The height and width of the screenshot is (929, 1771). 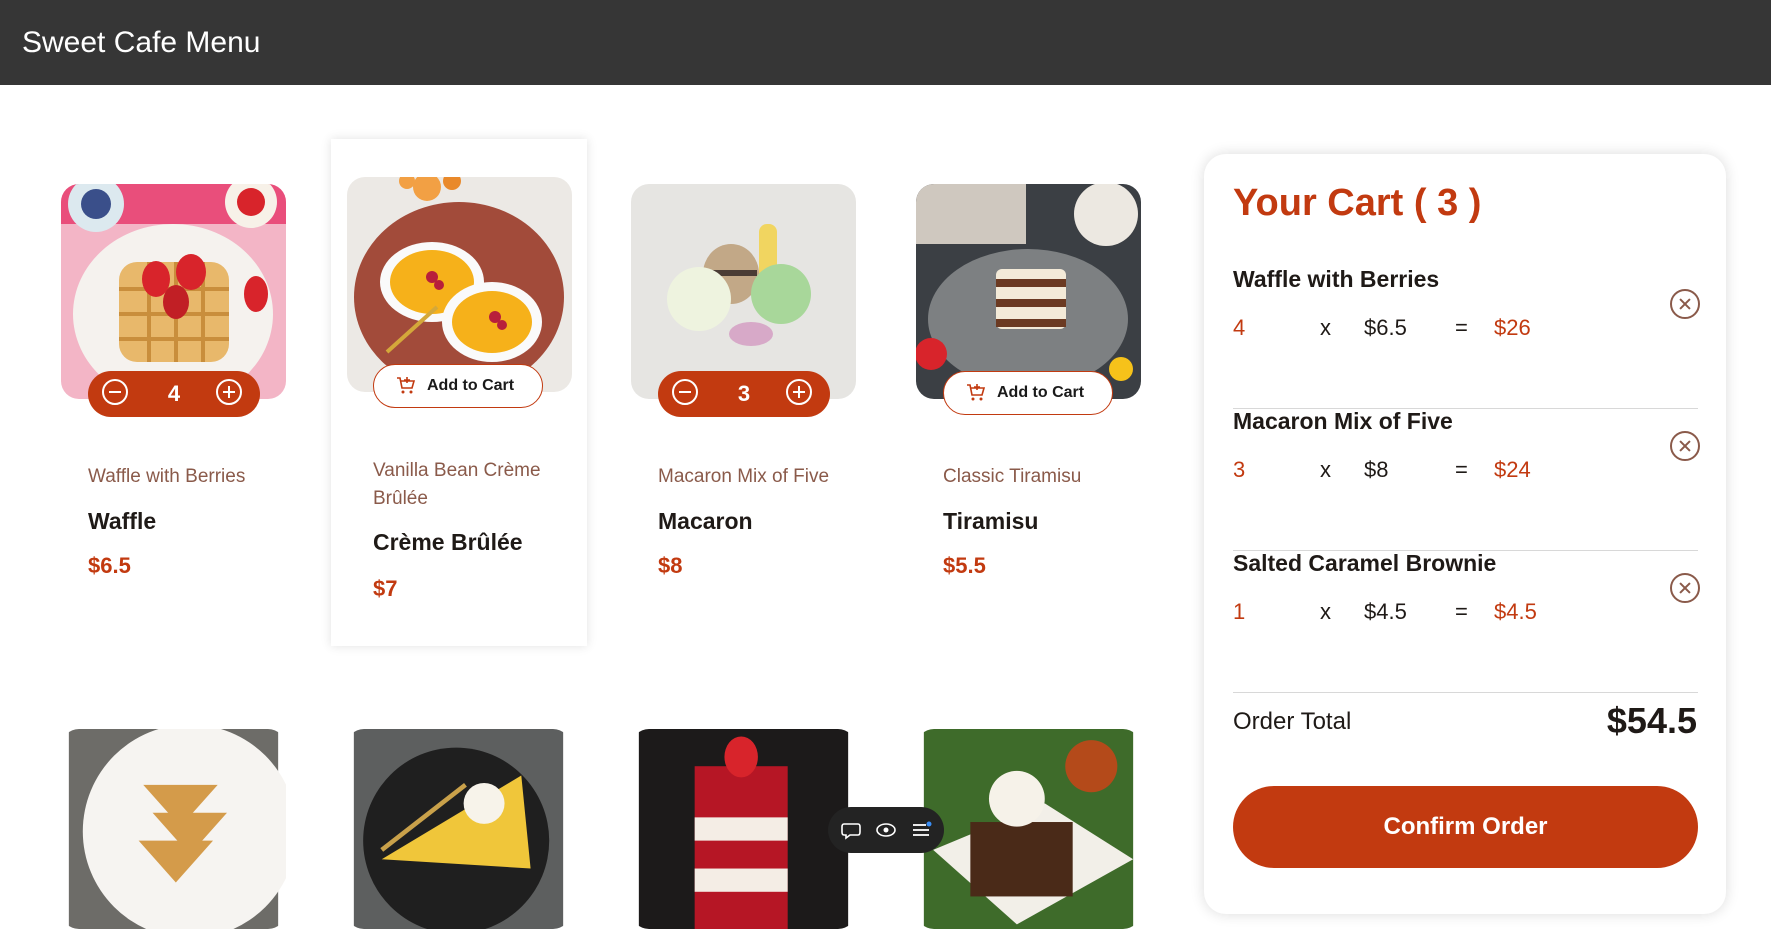 I want to click on baklava-photo, so click(x=173, y=829).